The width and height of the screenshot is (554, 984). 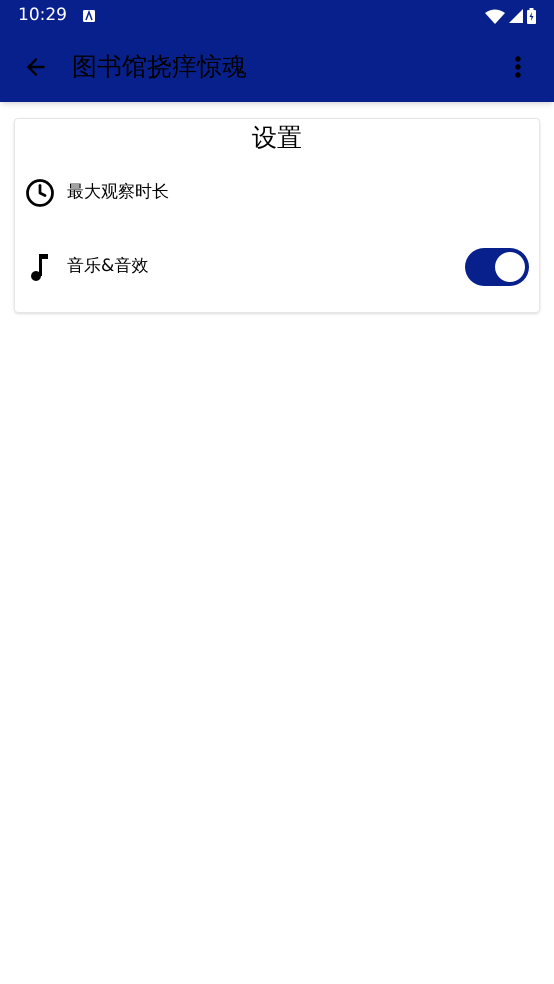 What do you see at coordinates (42, 16) in the screenshot?
I see `status-time: 10:29` at bounding box center [42, 16].